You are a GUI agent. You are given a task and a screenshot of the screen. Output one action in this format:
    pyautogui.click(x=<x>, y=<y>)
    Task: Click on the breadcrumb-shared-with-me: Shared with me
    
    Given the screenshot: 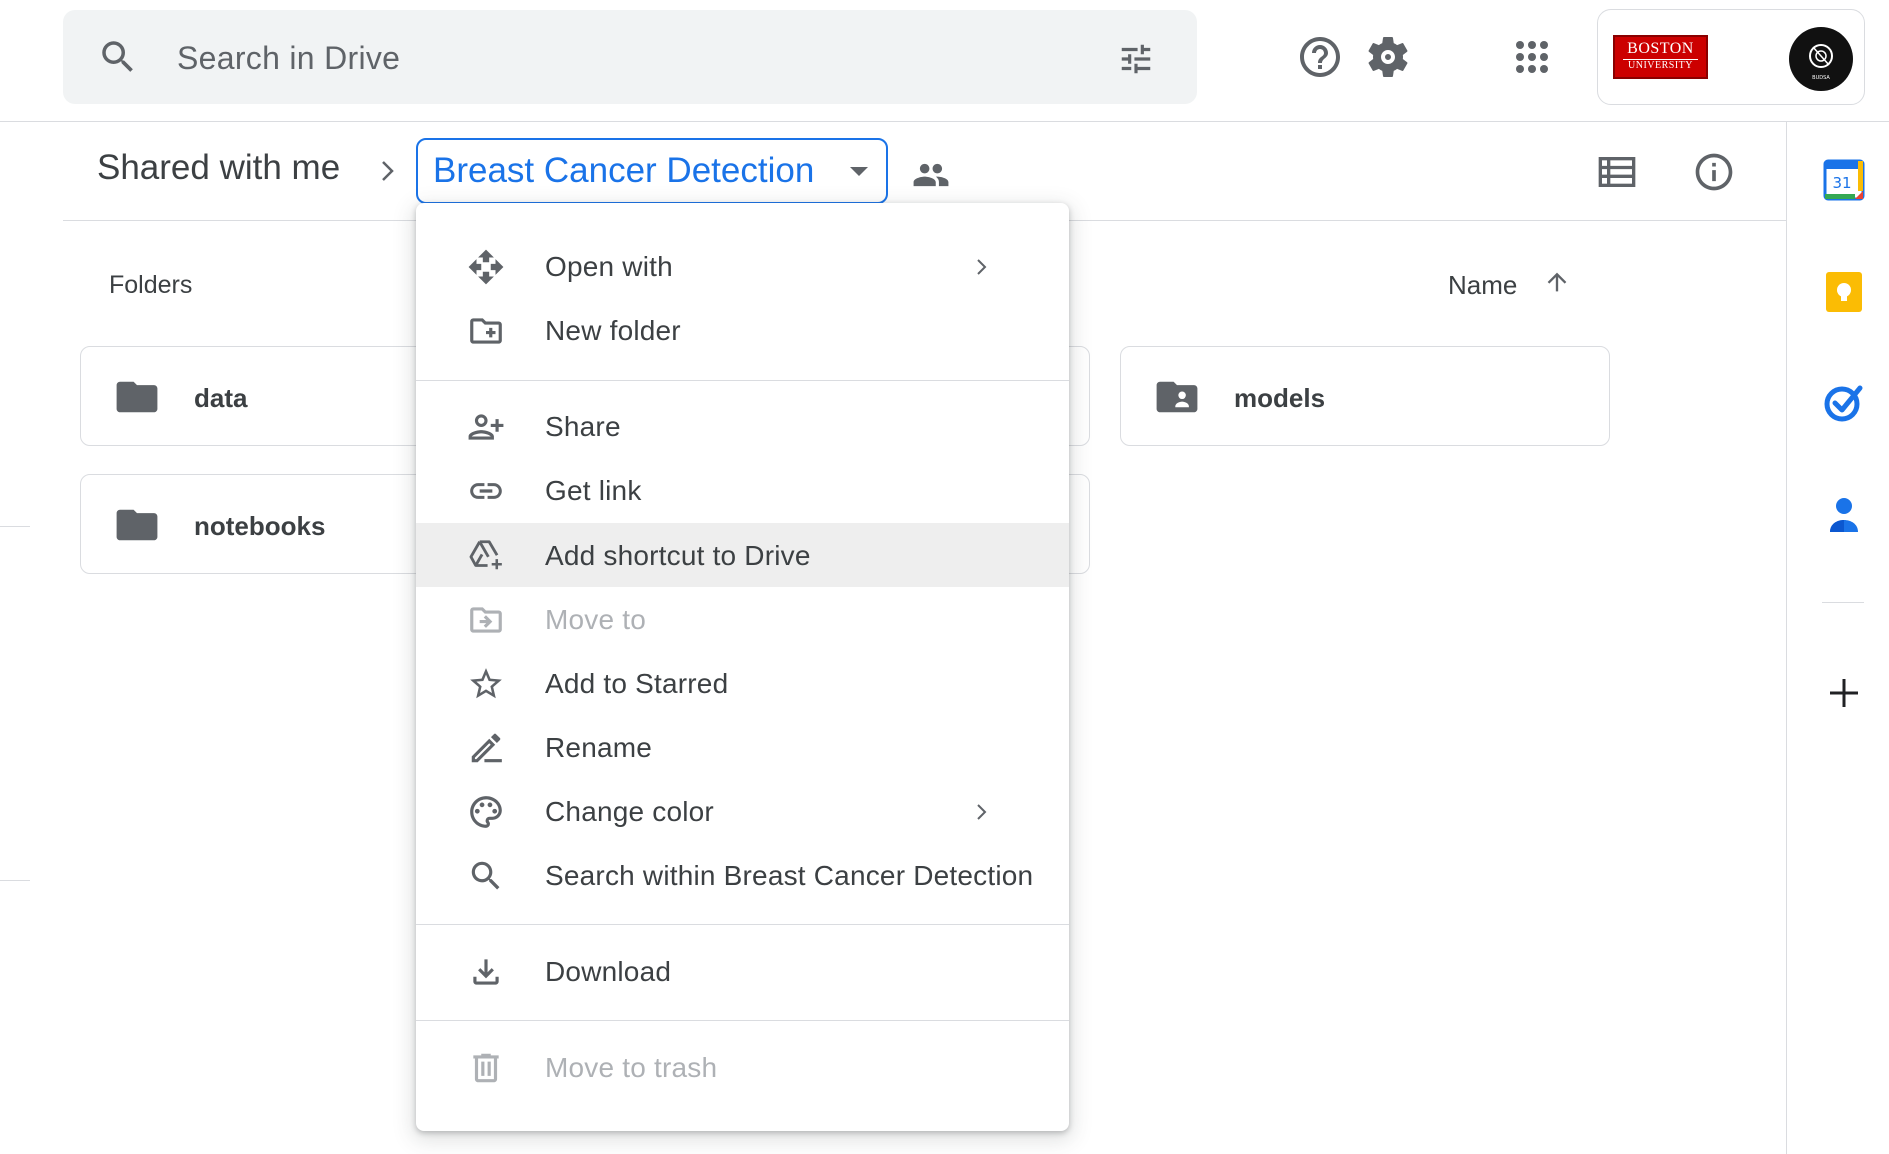 What is the action you would take?
    pyautogui.click(x=218, y=168)
    